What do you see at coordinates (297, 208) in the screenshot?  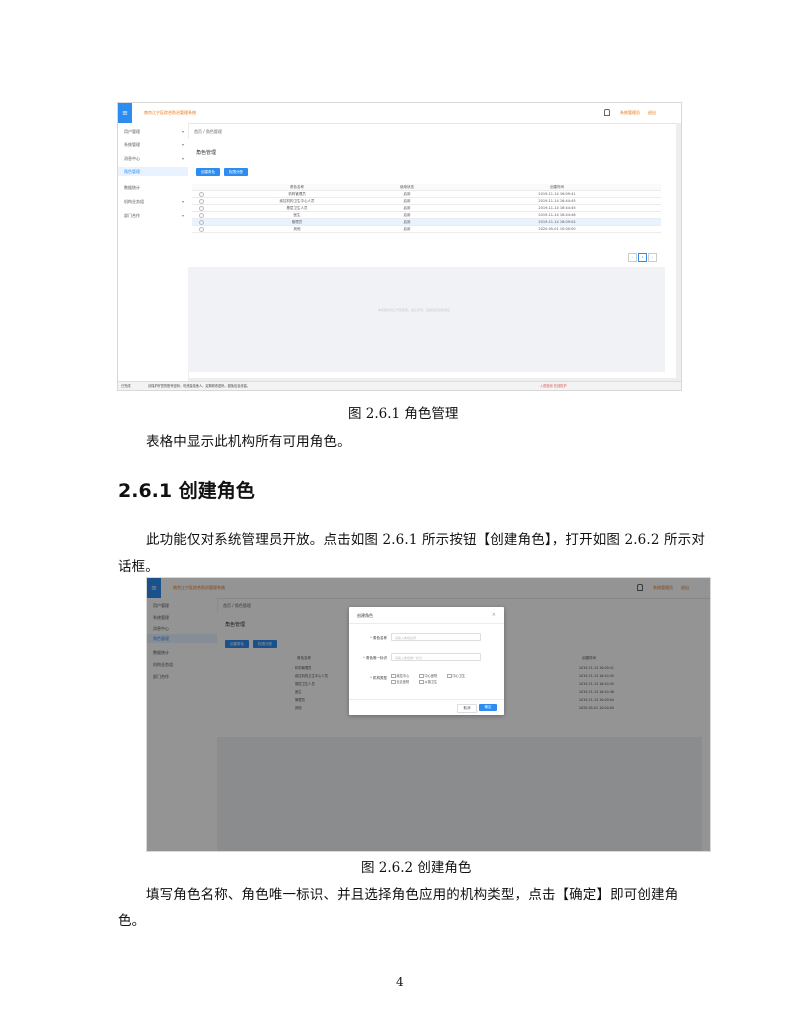 I see `cell-name: 基层卫生人员` at bounding box center [297, 208].